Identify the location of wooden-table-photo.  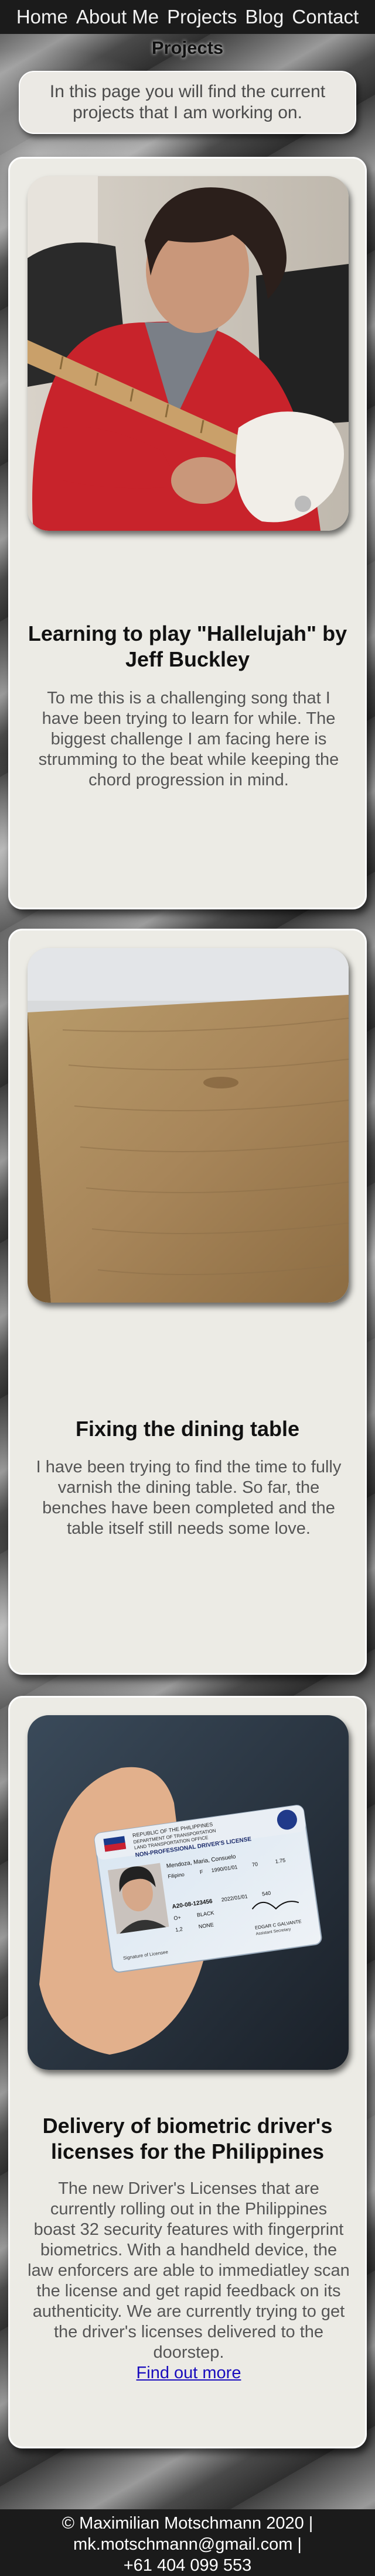
(189, 1126).